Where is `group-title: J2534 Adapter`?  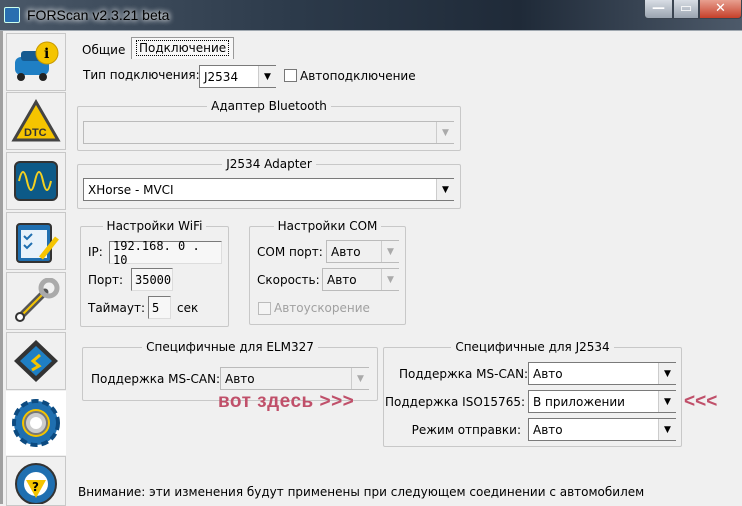
group-title: J2534 Adapter is located at coordinates (269, 164).